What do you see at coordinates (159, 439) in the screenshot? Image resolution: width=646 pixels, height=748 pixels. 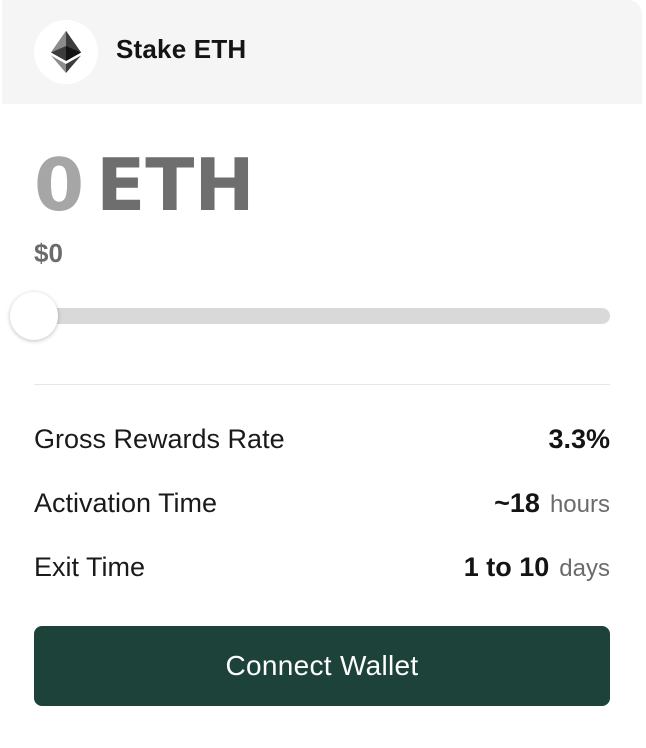 I see `stat-label: Gross Rewards Rate` at bounding box center [159, 439].